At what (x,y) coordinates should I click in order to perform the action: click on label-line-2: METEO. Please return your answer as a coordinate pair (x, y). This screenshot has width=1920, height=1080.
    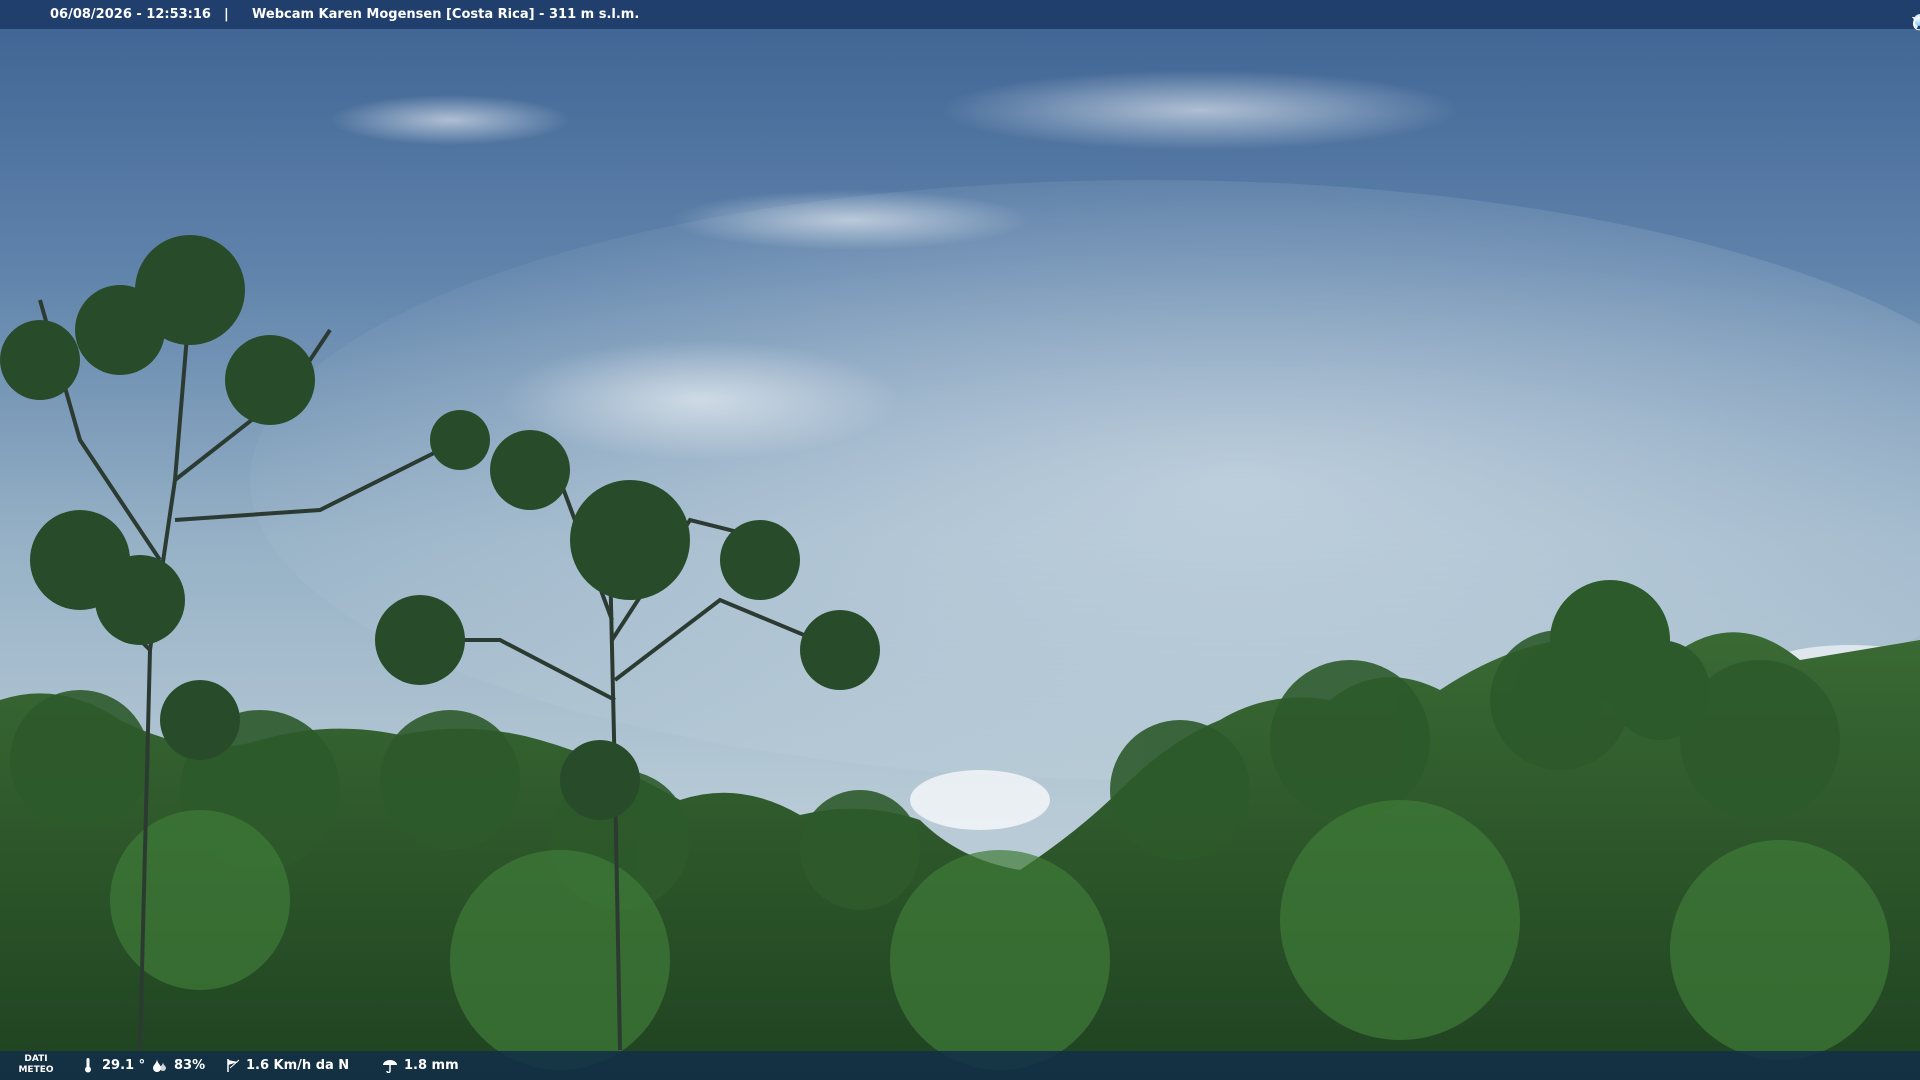
    Looking at the image, I should click on (36, 1070).